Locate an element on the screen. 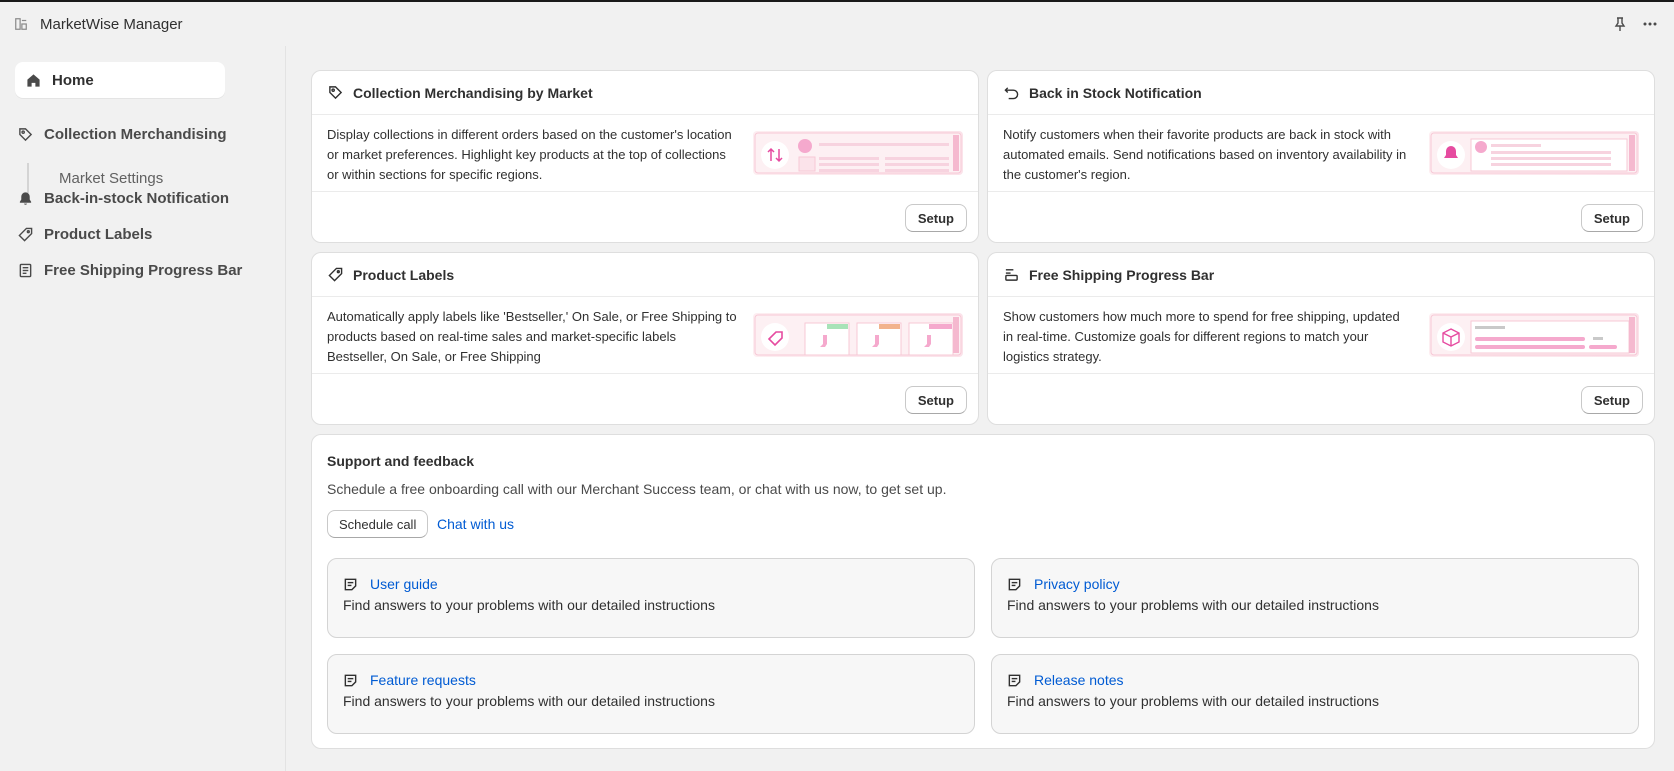 This screenshot has height=771, width=1674. user-guide-link: User guide is located at coordinates (404, 584).